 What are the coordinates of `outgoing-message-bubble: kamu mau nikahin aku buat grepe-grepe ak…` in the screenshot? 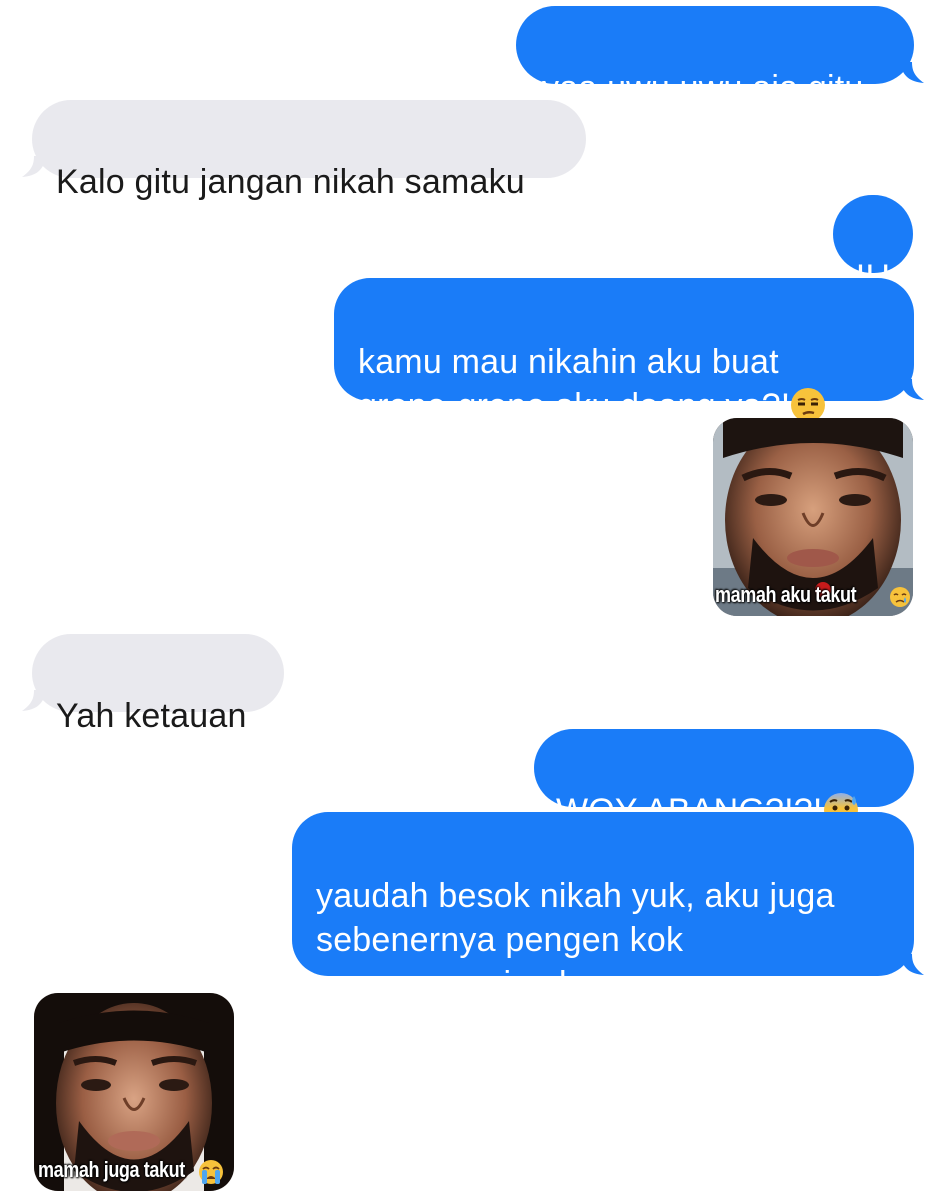 It's located at (624, 351).